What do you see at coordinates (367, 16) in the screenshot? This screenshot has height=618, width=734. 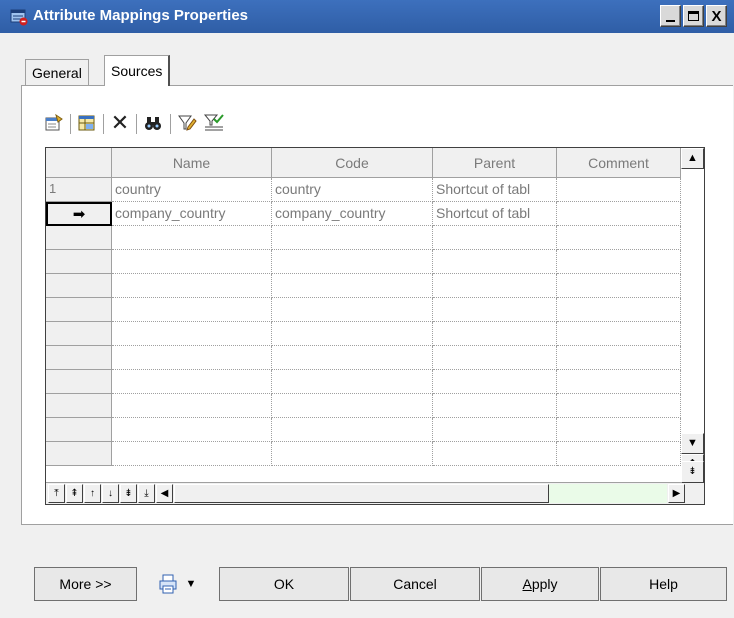 I see `title-bar: Attribute Mappings Properties X` at bounding box center [367, 16].